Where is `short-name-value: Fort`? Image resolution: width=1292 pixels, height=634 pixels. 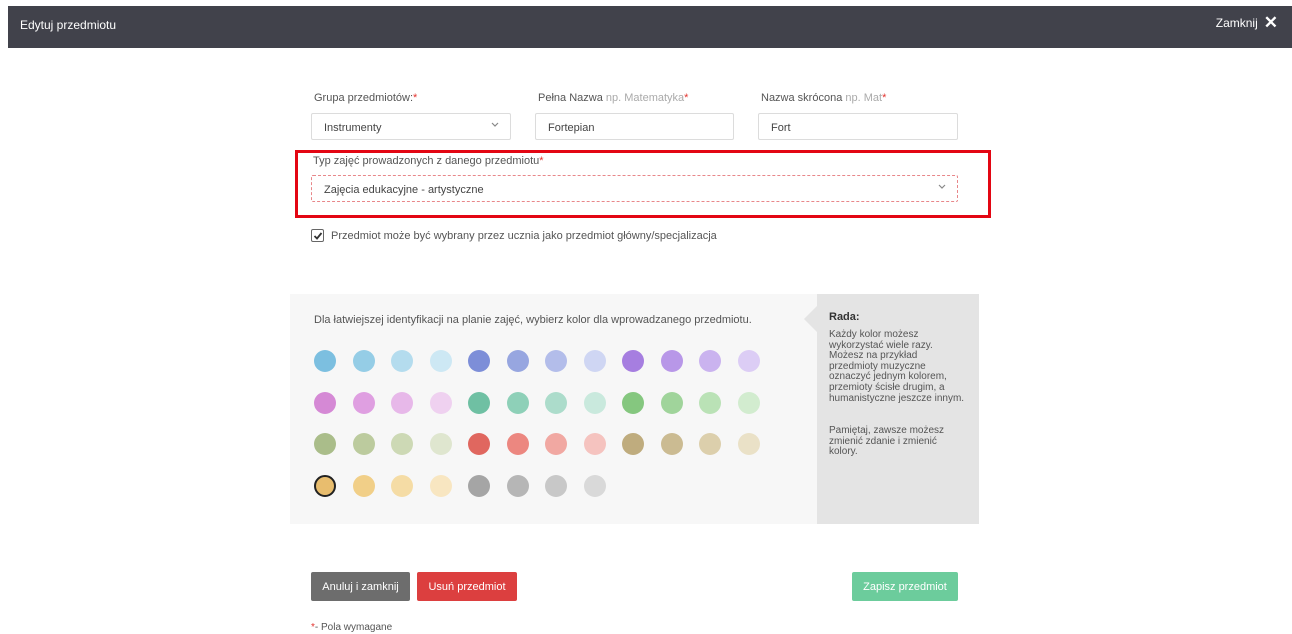 short-name-value: Fort is located at coordinates (781, 128).